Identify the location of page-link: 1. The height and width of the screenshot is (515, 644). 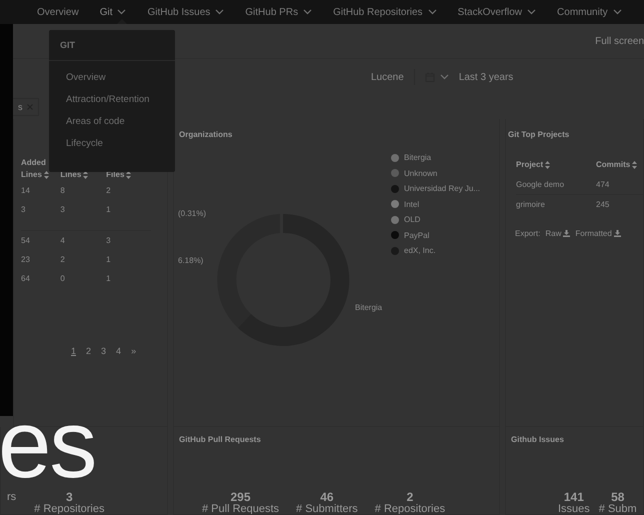
(73, 351).